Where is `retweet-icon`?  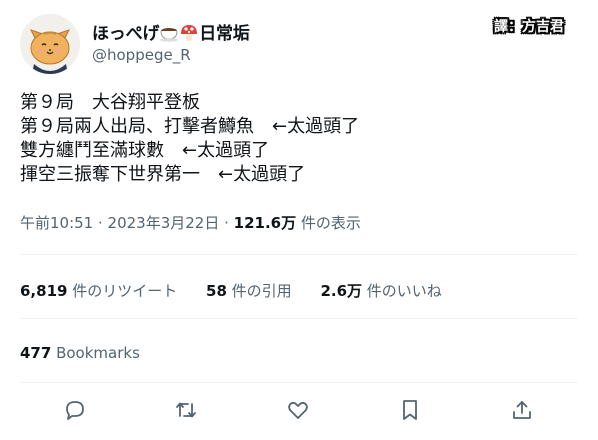
retweet-icon is located at coordinates (186, 410).